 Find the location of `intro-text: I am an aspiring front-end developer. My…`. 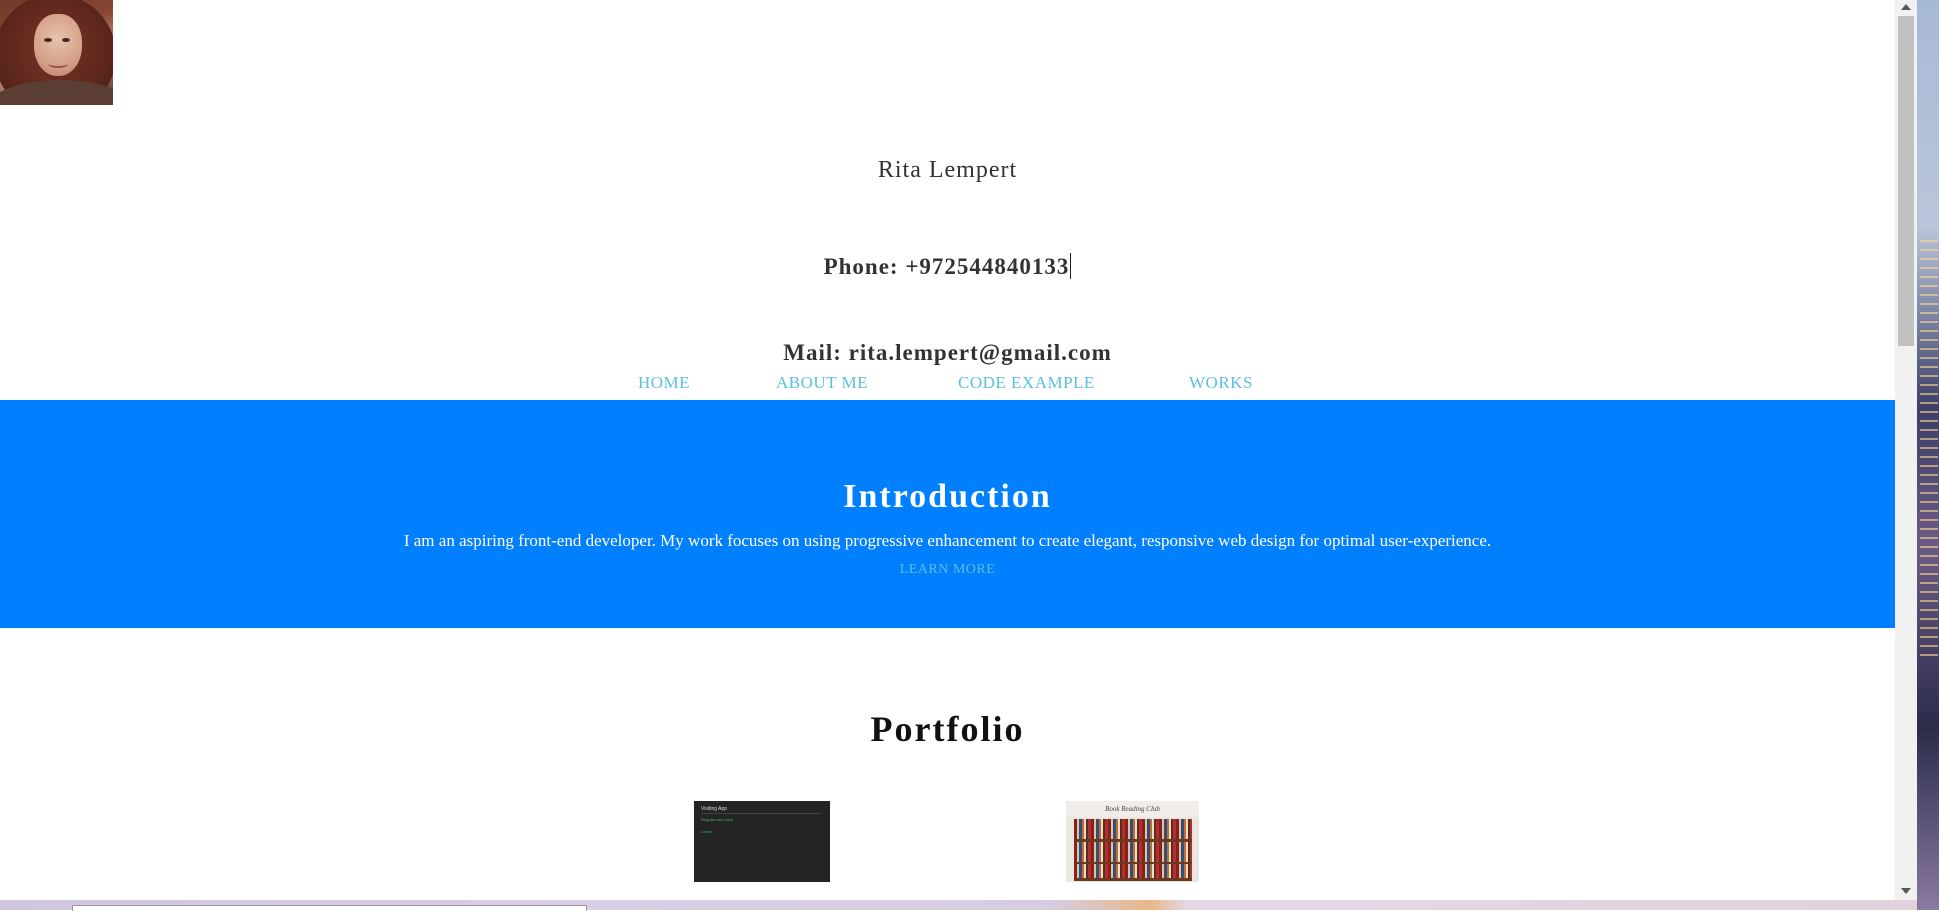

intro-text: I am an aspiring front-end developer. My… is located at coordinates (947, 540).